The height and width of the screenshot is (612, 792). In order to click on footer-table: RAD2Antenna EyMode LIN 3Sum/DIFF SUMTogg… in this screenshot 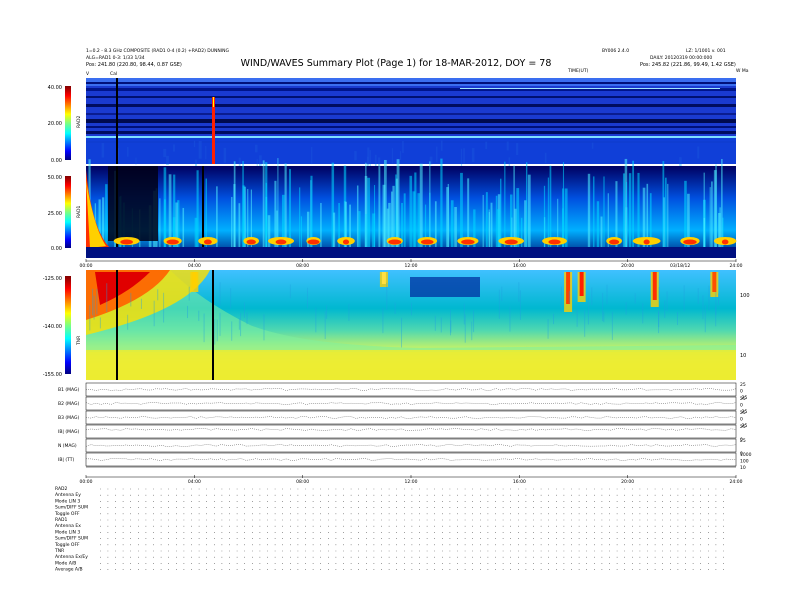, I will do `click(391, 529)`.